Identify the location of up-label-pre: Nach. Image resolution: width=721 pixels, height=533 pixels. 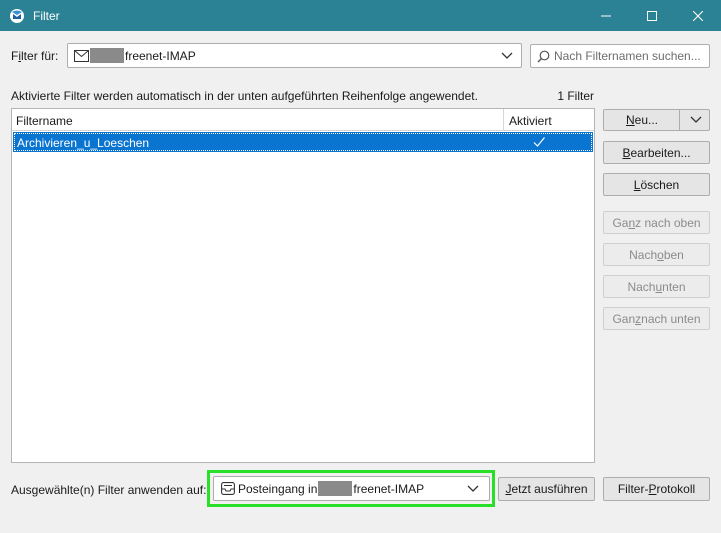
(643, 254).